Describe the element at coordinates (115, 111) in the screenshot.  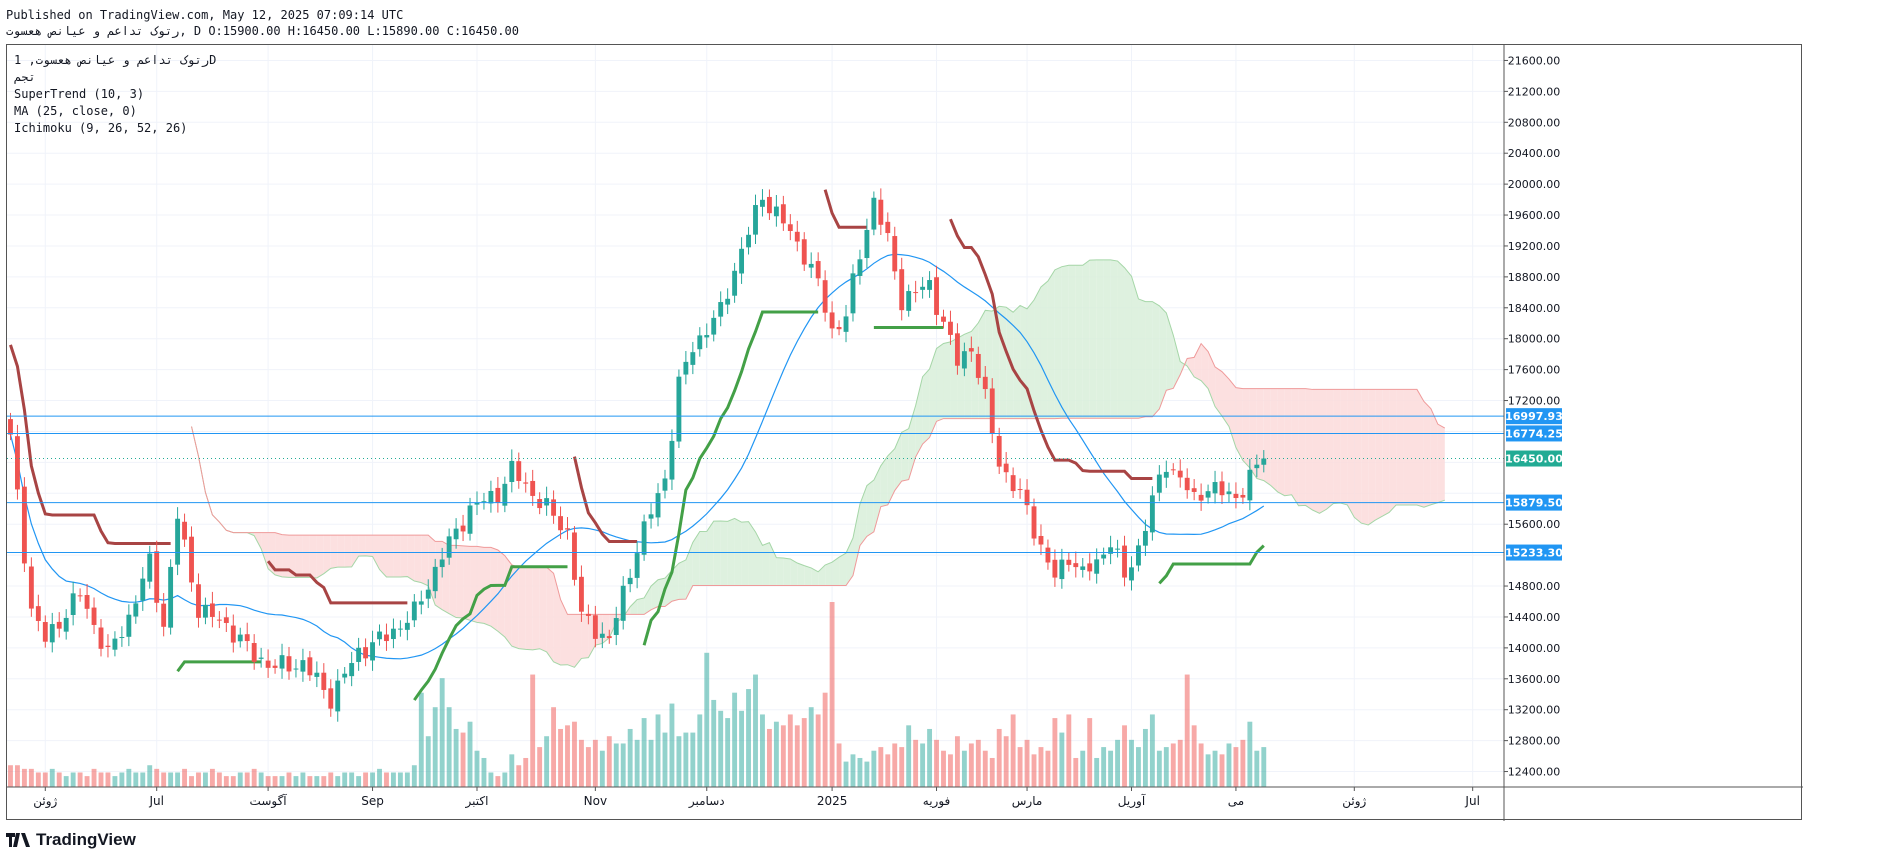
I see `legend-ma: MA (25, close, 0)` at that location.